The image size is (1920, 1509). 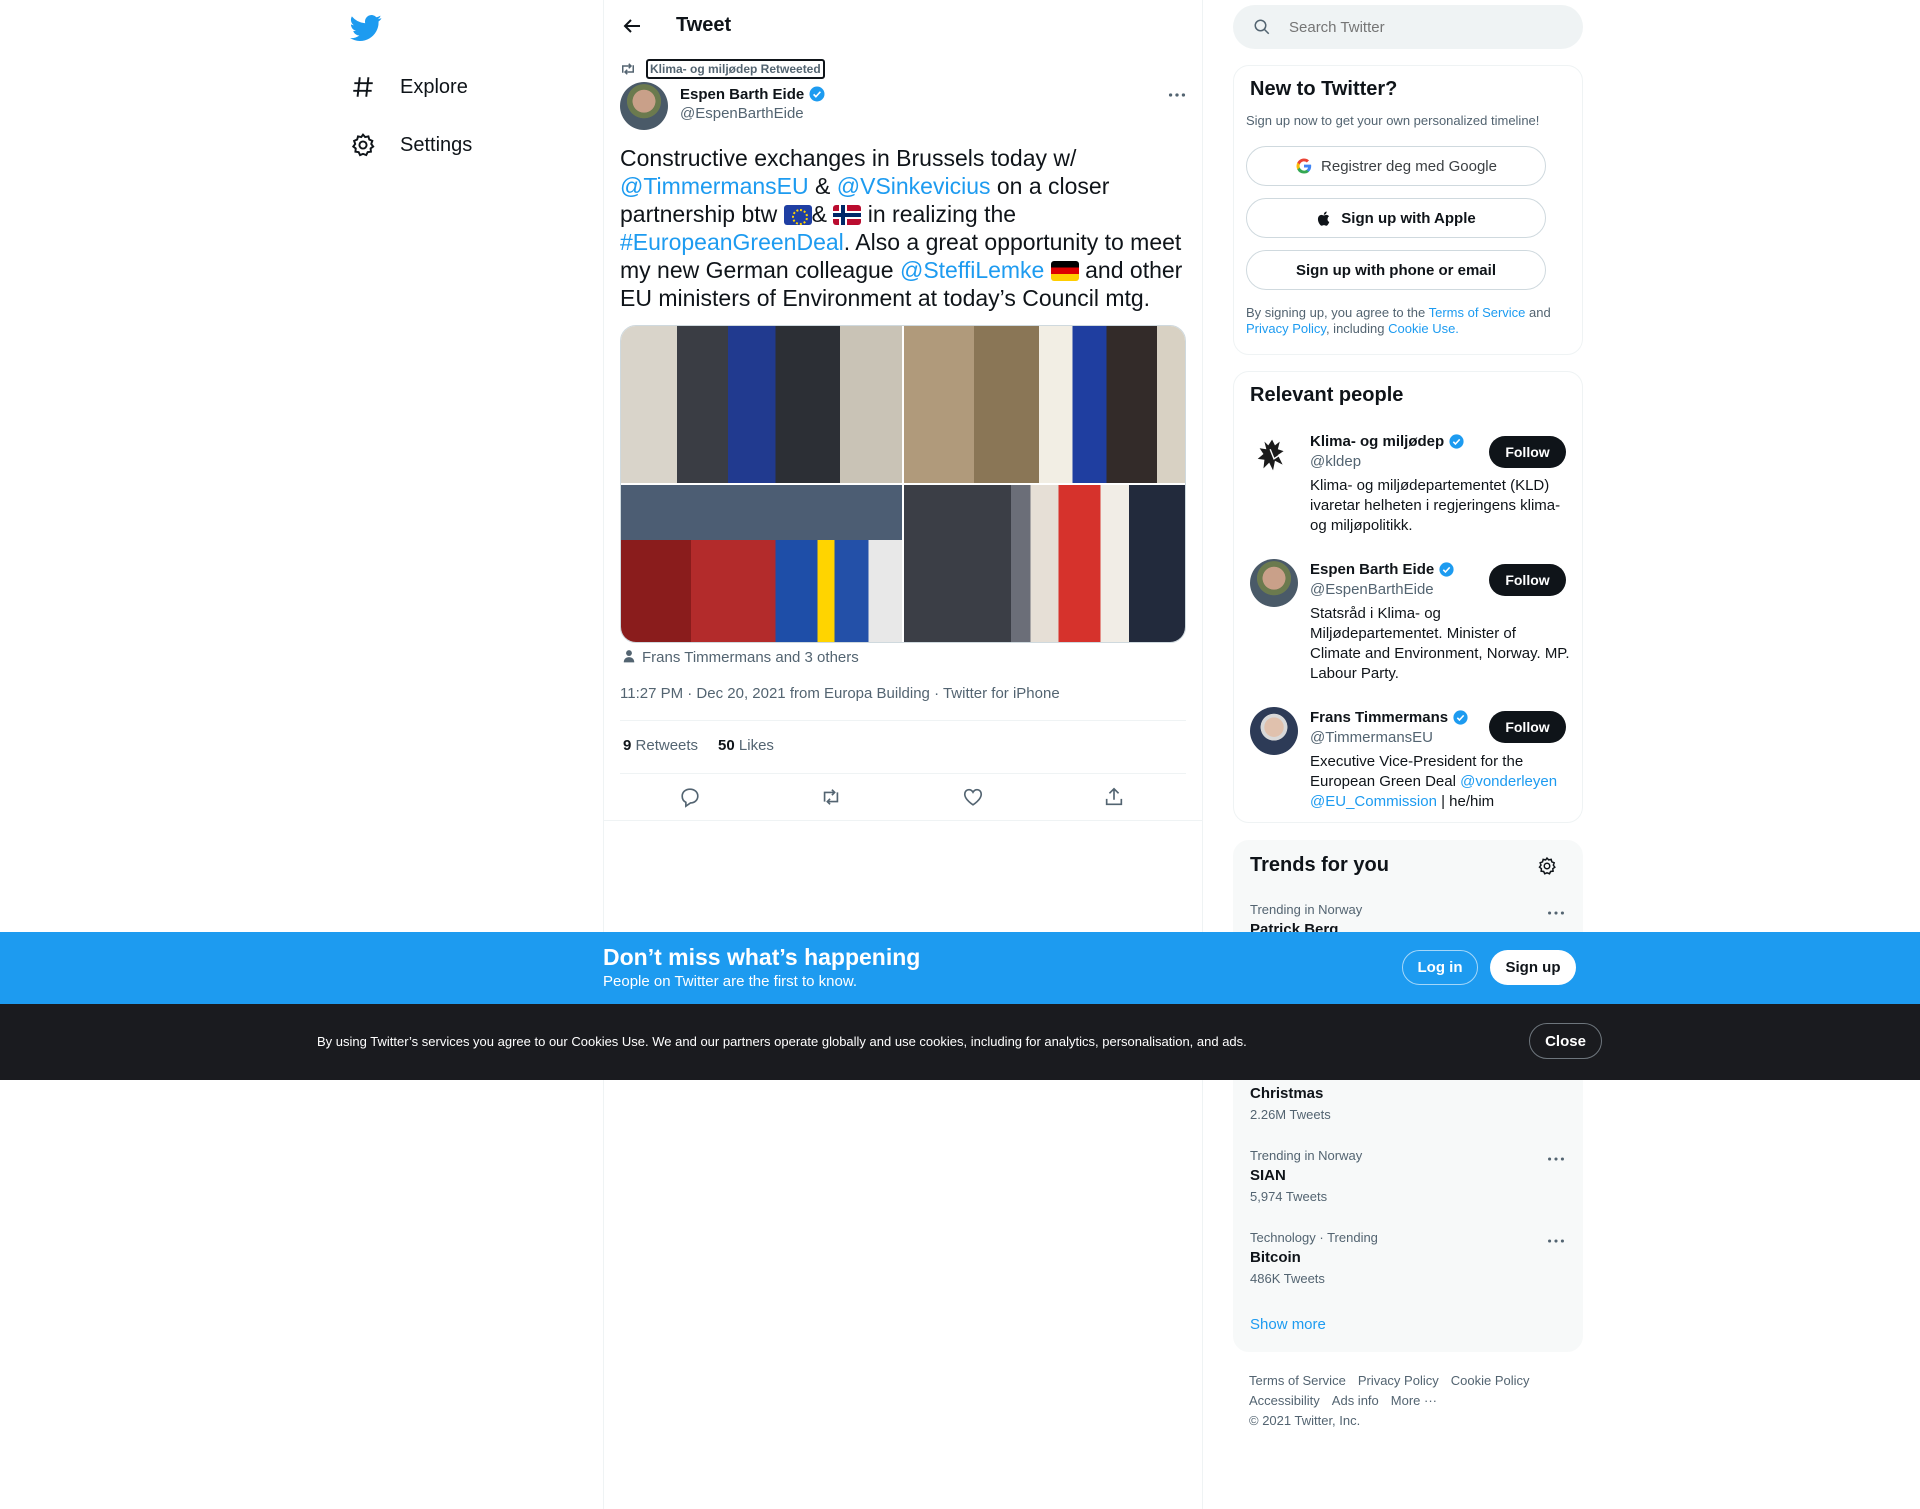 I want to click on legal-text-part: , including, so click(x=1357, y=328).